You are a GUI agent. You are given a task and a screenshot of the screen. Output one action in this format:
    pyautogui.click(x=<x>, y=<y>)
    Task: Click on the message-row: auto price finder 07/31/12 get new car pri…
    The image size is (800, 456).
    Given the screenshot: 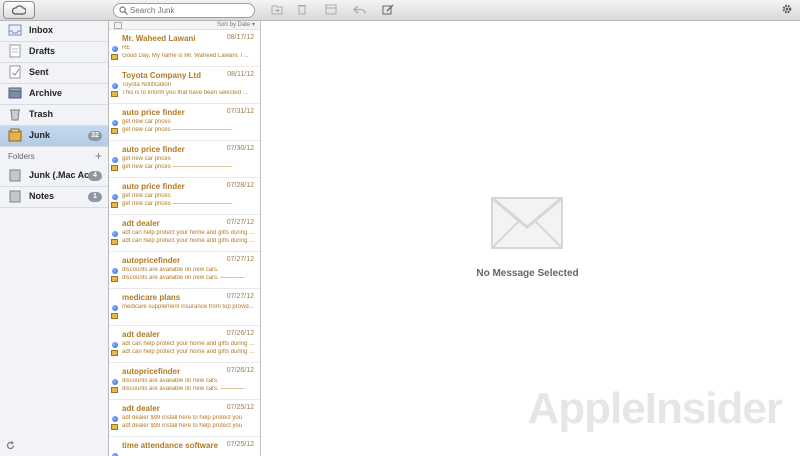 What is the action you would take?
    pyautogui.click(x=184, y=122)
    